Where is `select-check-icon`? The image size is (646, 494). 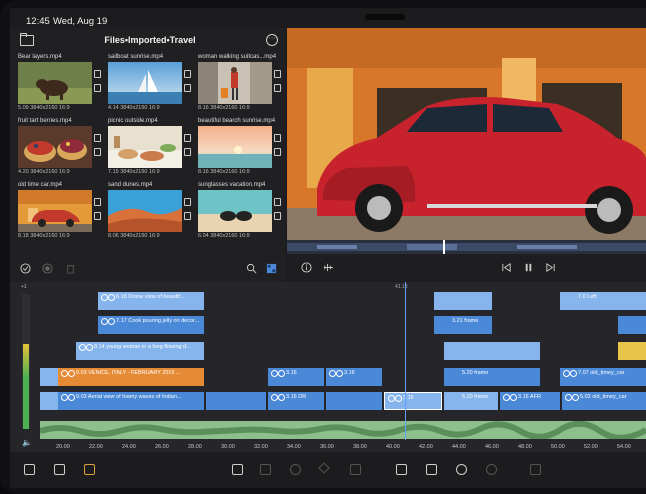
select-check-icon is located at coordinates (25, 268).